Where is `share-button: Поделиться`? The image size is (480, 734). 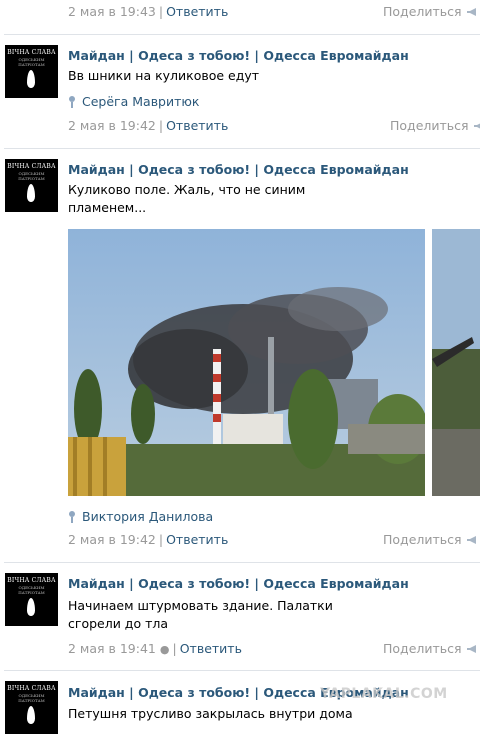
share-button: Поделиться is located at coordinates (435, 125).